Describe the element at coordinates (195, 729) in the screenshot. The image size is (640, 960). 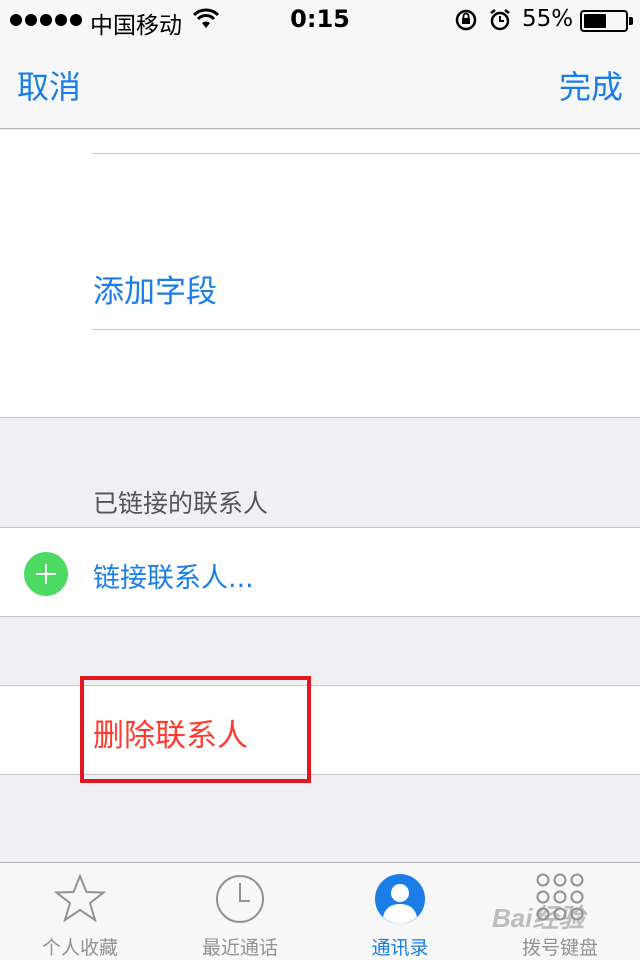
I see `annotation-highlight-box` at that location.